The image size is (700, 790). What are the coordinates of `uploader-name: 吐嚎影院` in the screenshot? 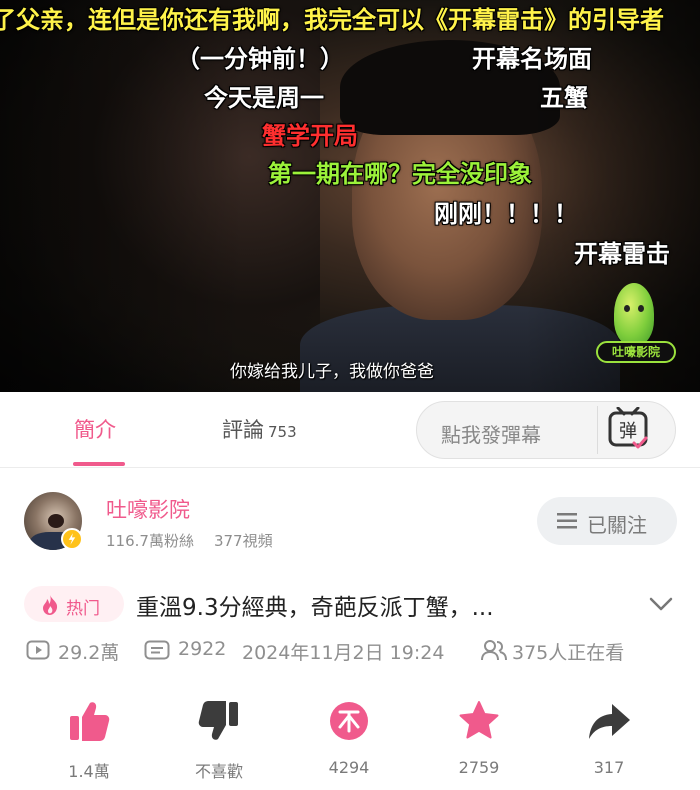 It's located at (148, 509).